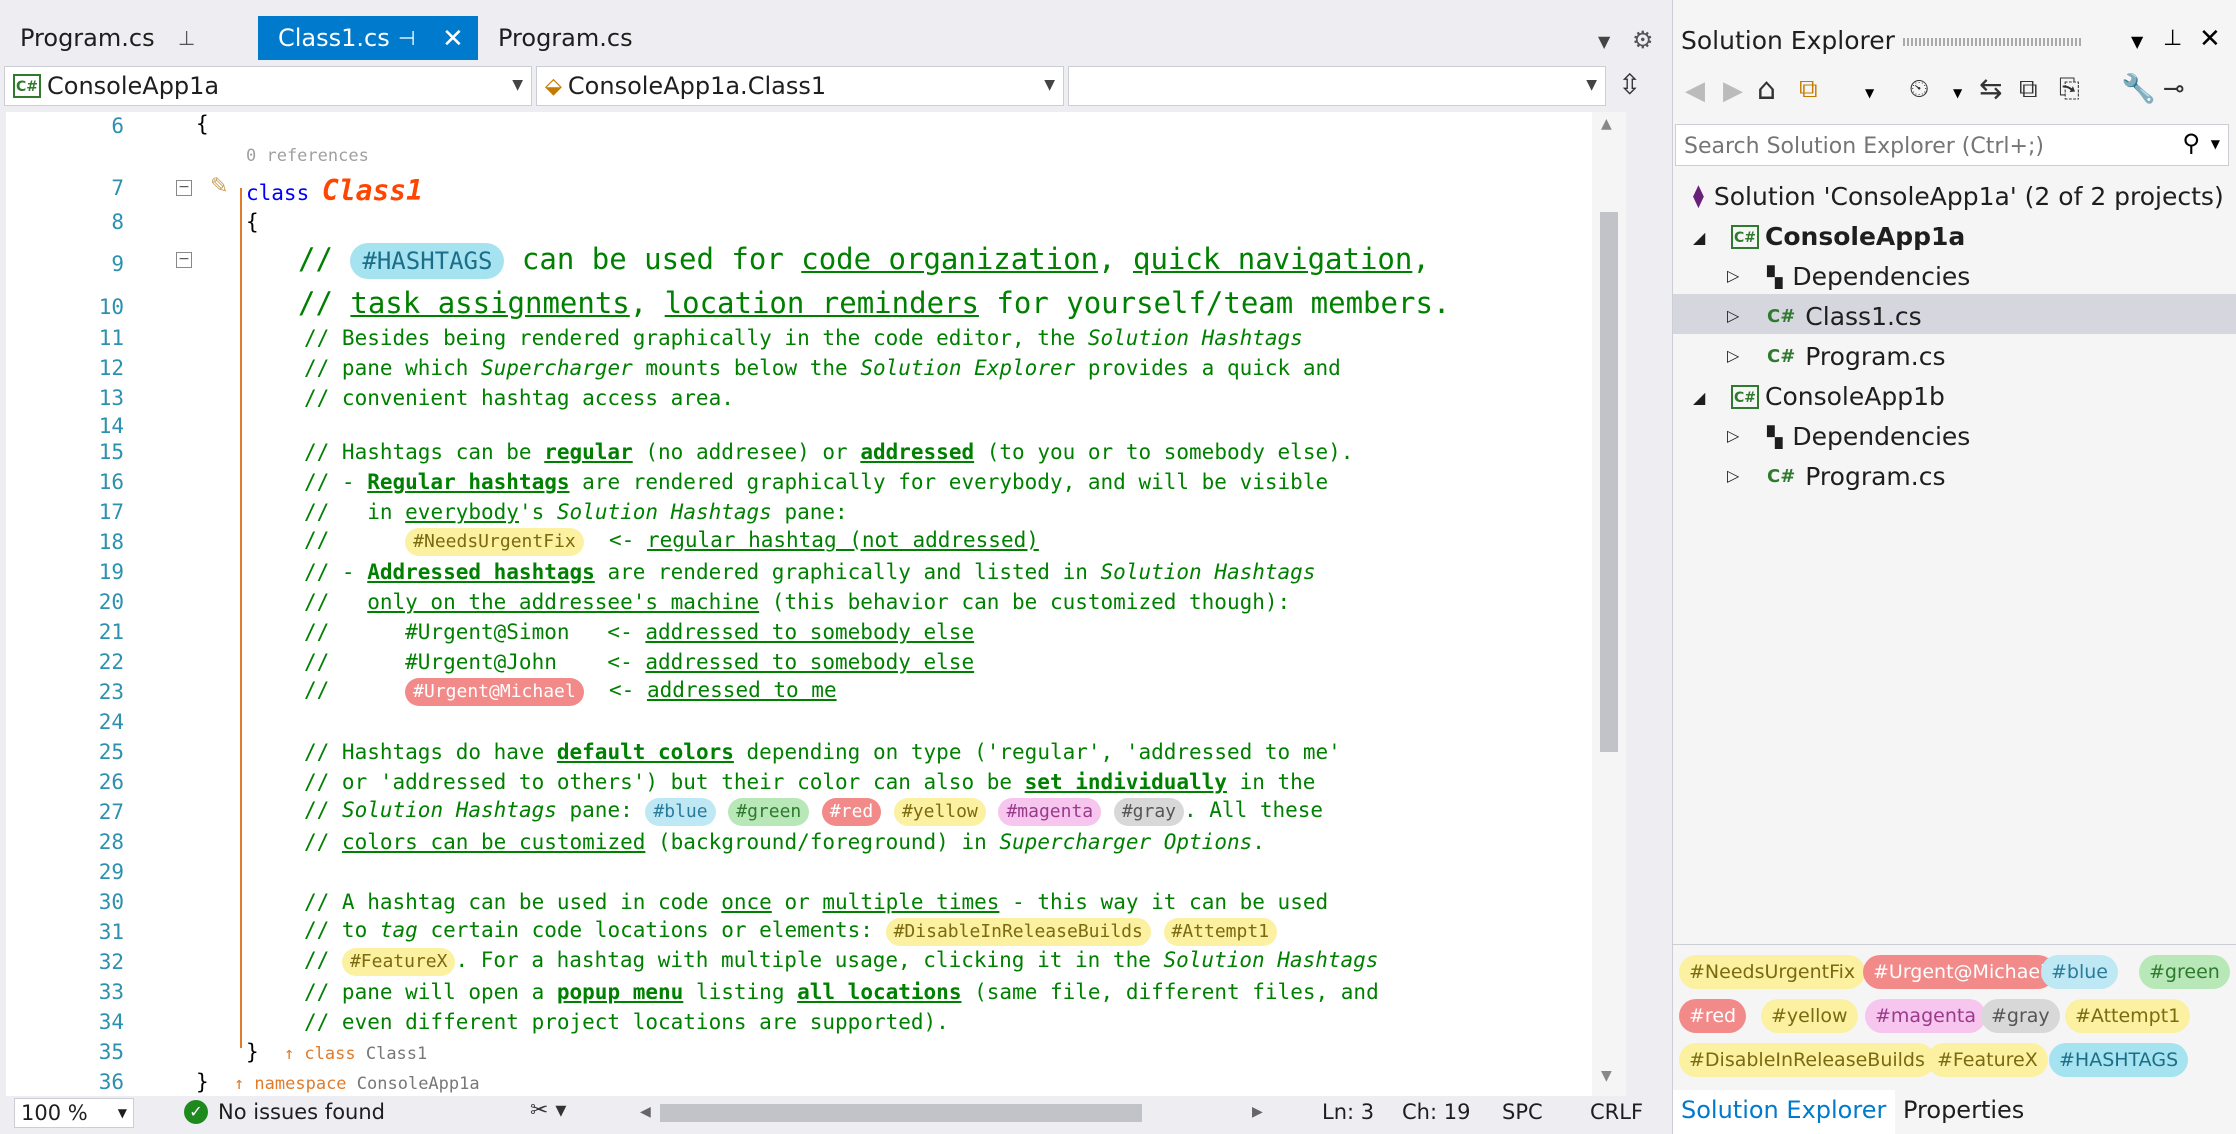 The image size is (2236, 1134). What do you see at coordinates (851, 812) in the screenshot?
I see `hashtag-red: #red` at bounding box center [851, 812].